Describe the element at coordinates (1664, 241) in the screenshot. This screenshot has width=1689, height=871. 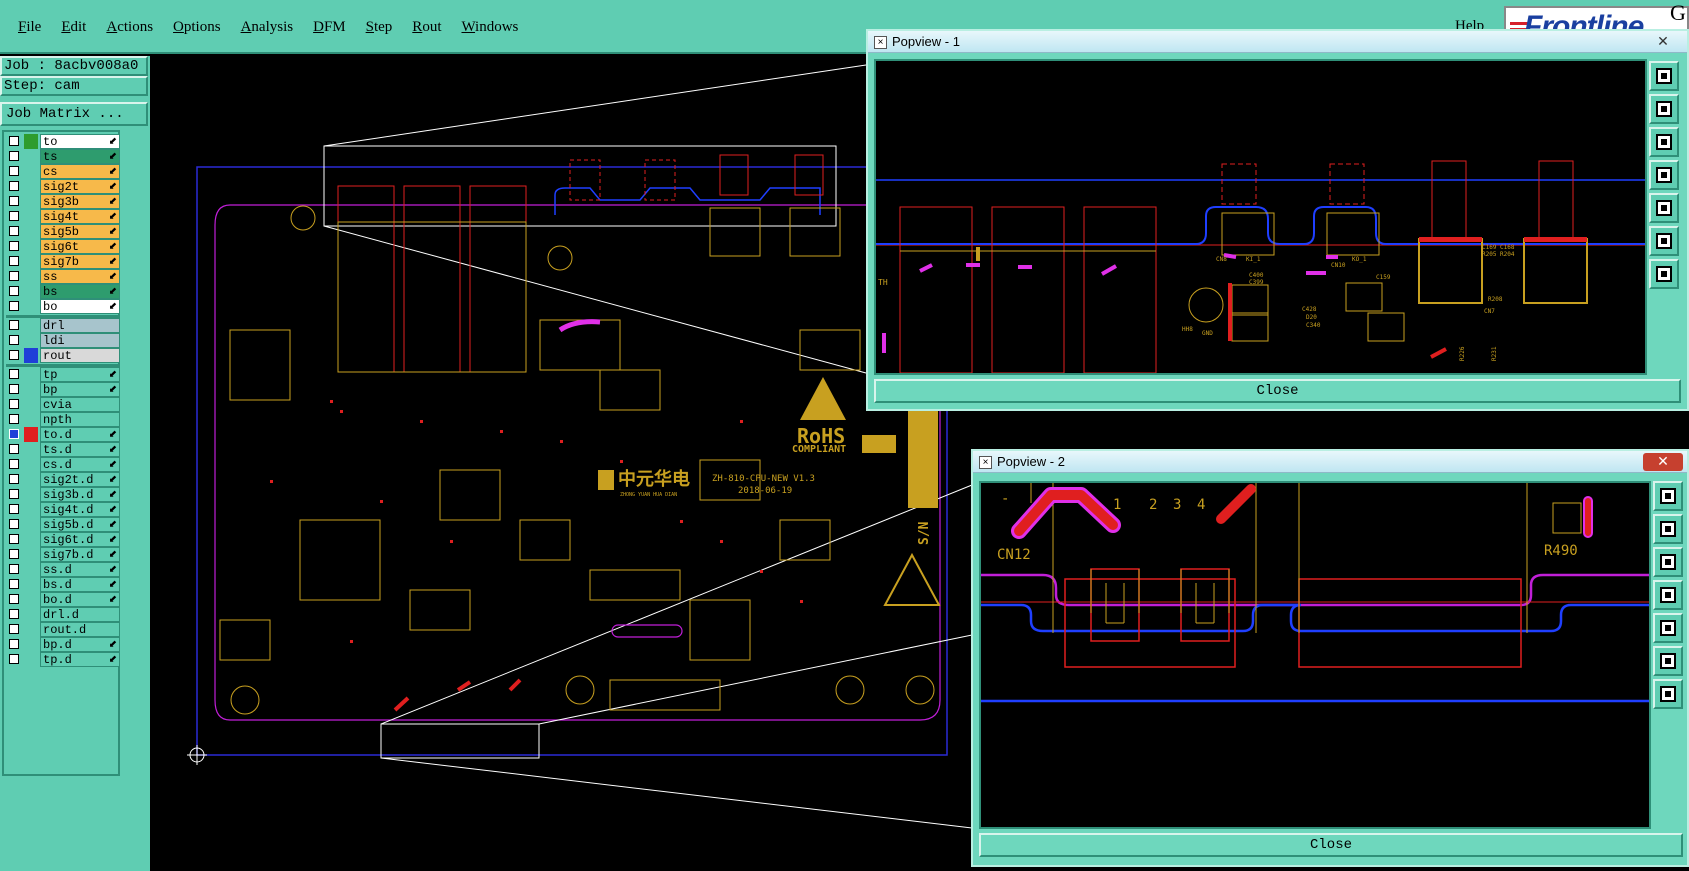
I see `pv1-zoom-fit-icon` at that location.